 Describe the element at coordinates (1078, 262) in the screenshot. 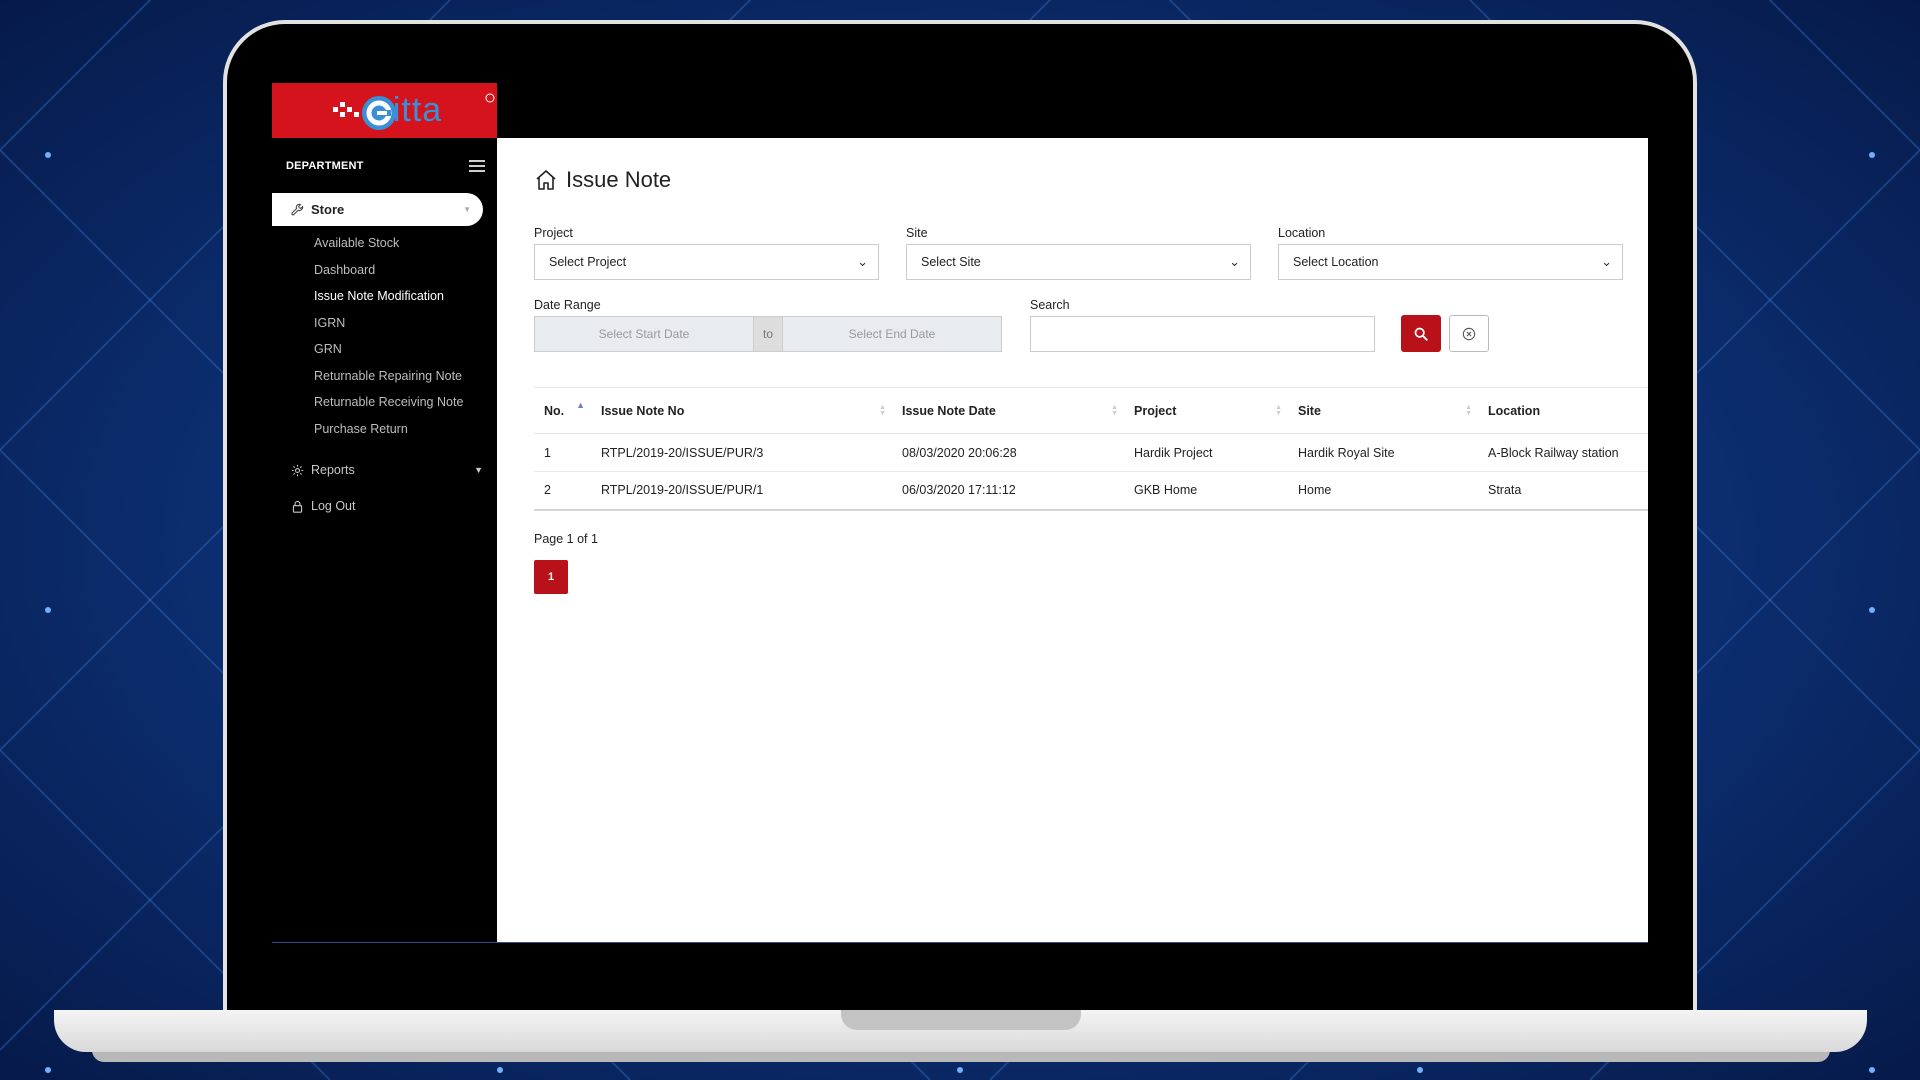

I see `site-select: Select Site ⌄` at that location.